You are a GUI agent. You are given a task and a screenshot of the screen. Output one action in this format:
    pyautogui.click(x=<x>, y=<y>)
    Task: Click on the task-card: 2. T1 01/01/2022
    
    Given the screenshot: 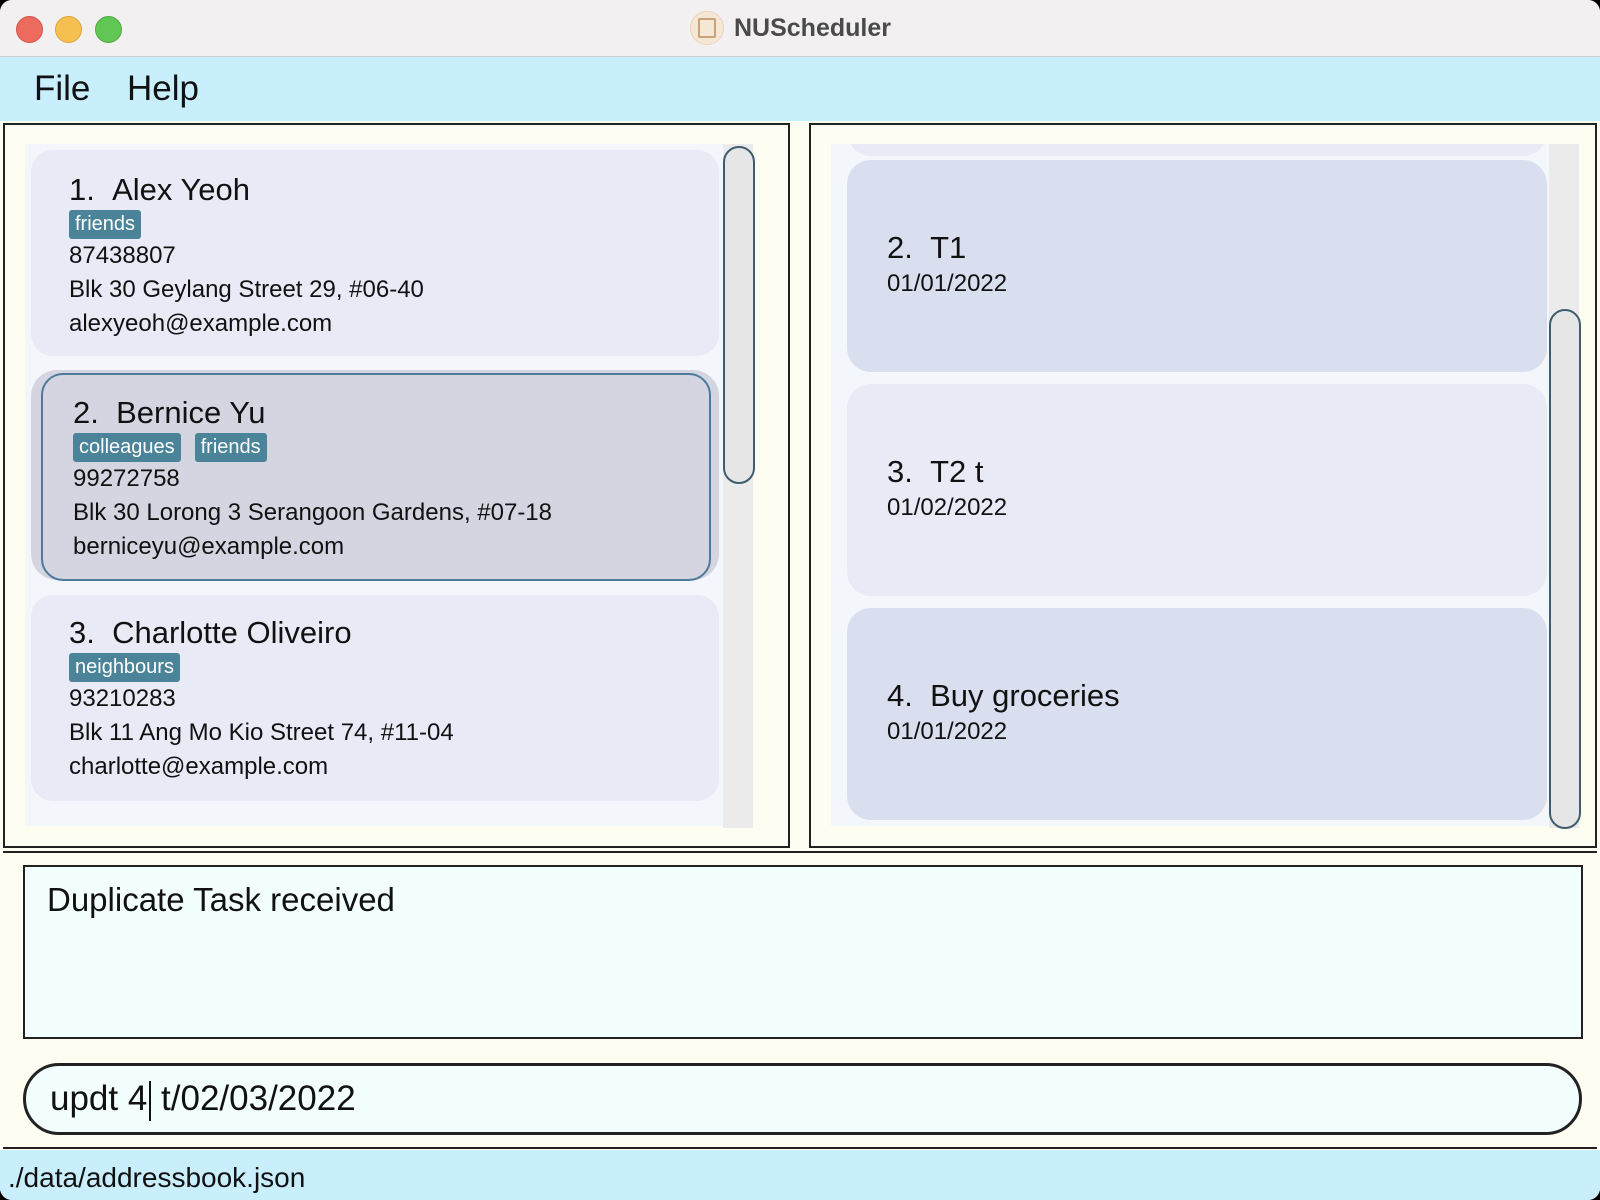 What is the action you would take?
    pyautogui.click(x=1197, y=266)
    